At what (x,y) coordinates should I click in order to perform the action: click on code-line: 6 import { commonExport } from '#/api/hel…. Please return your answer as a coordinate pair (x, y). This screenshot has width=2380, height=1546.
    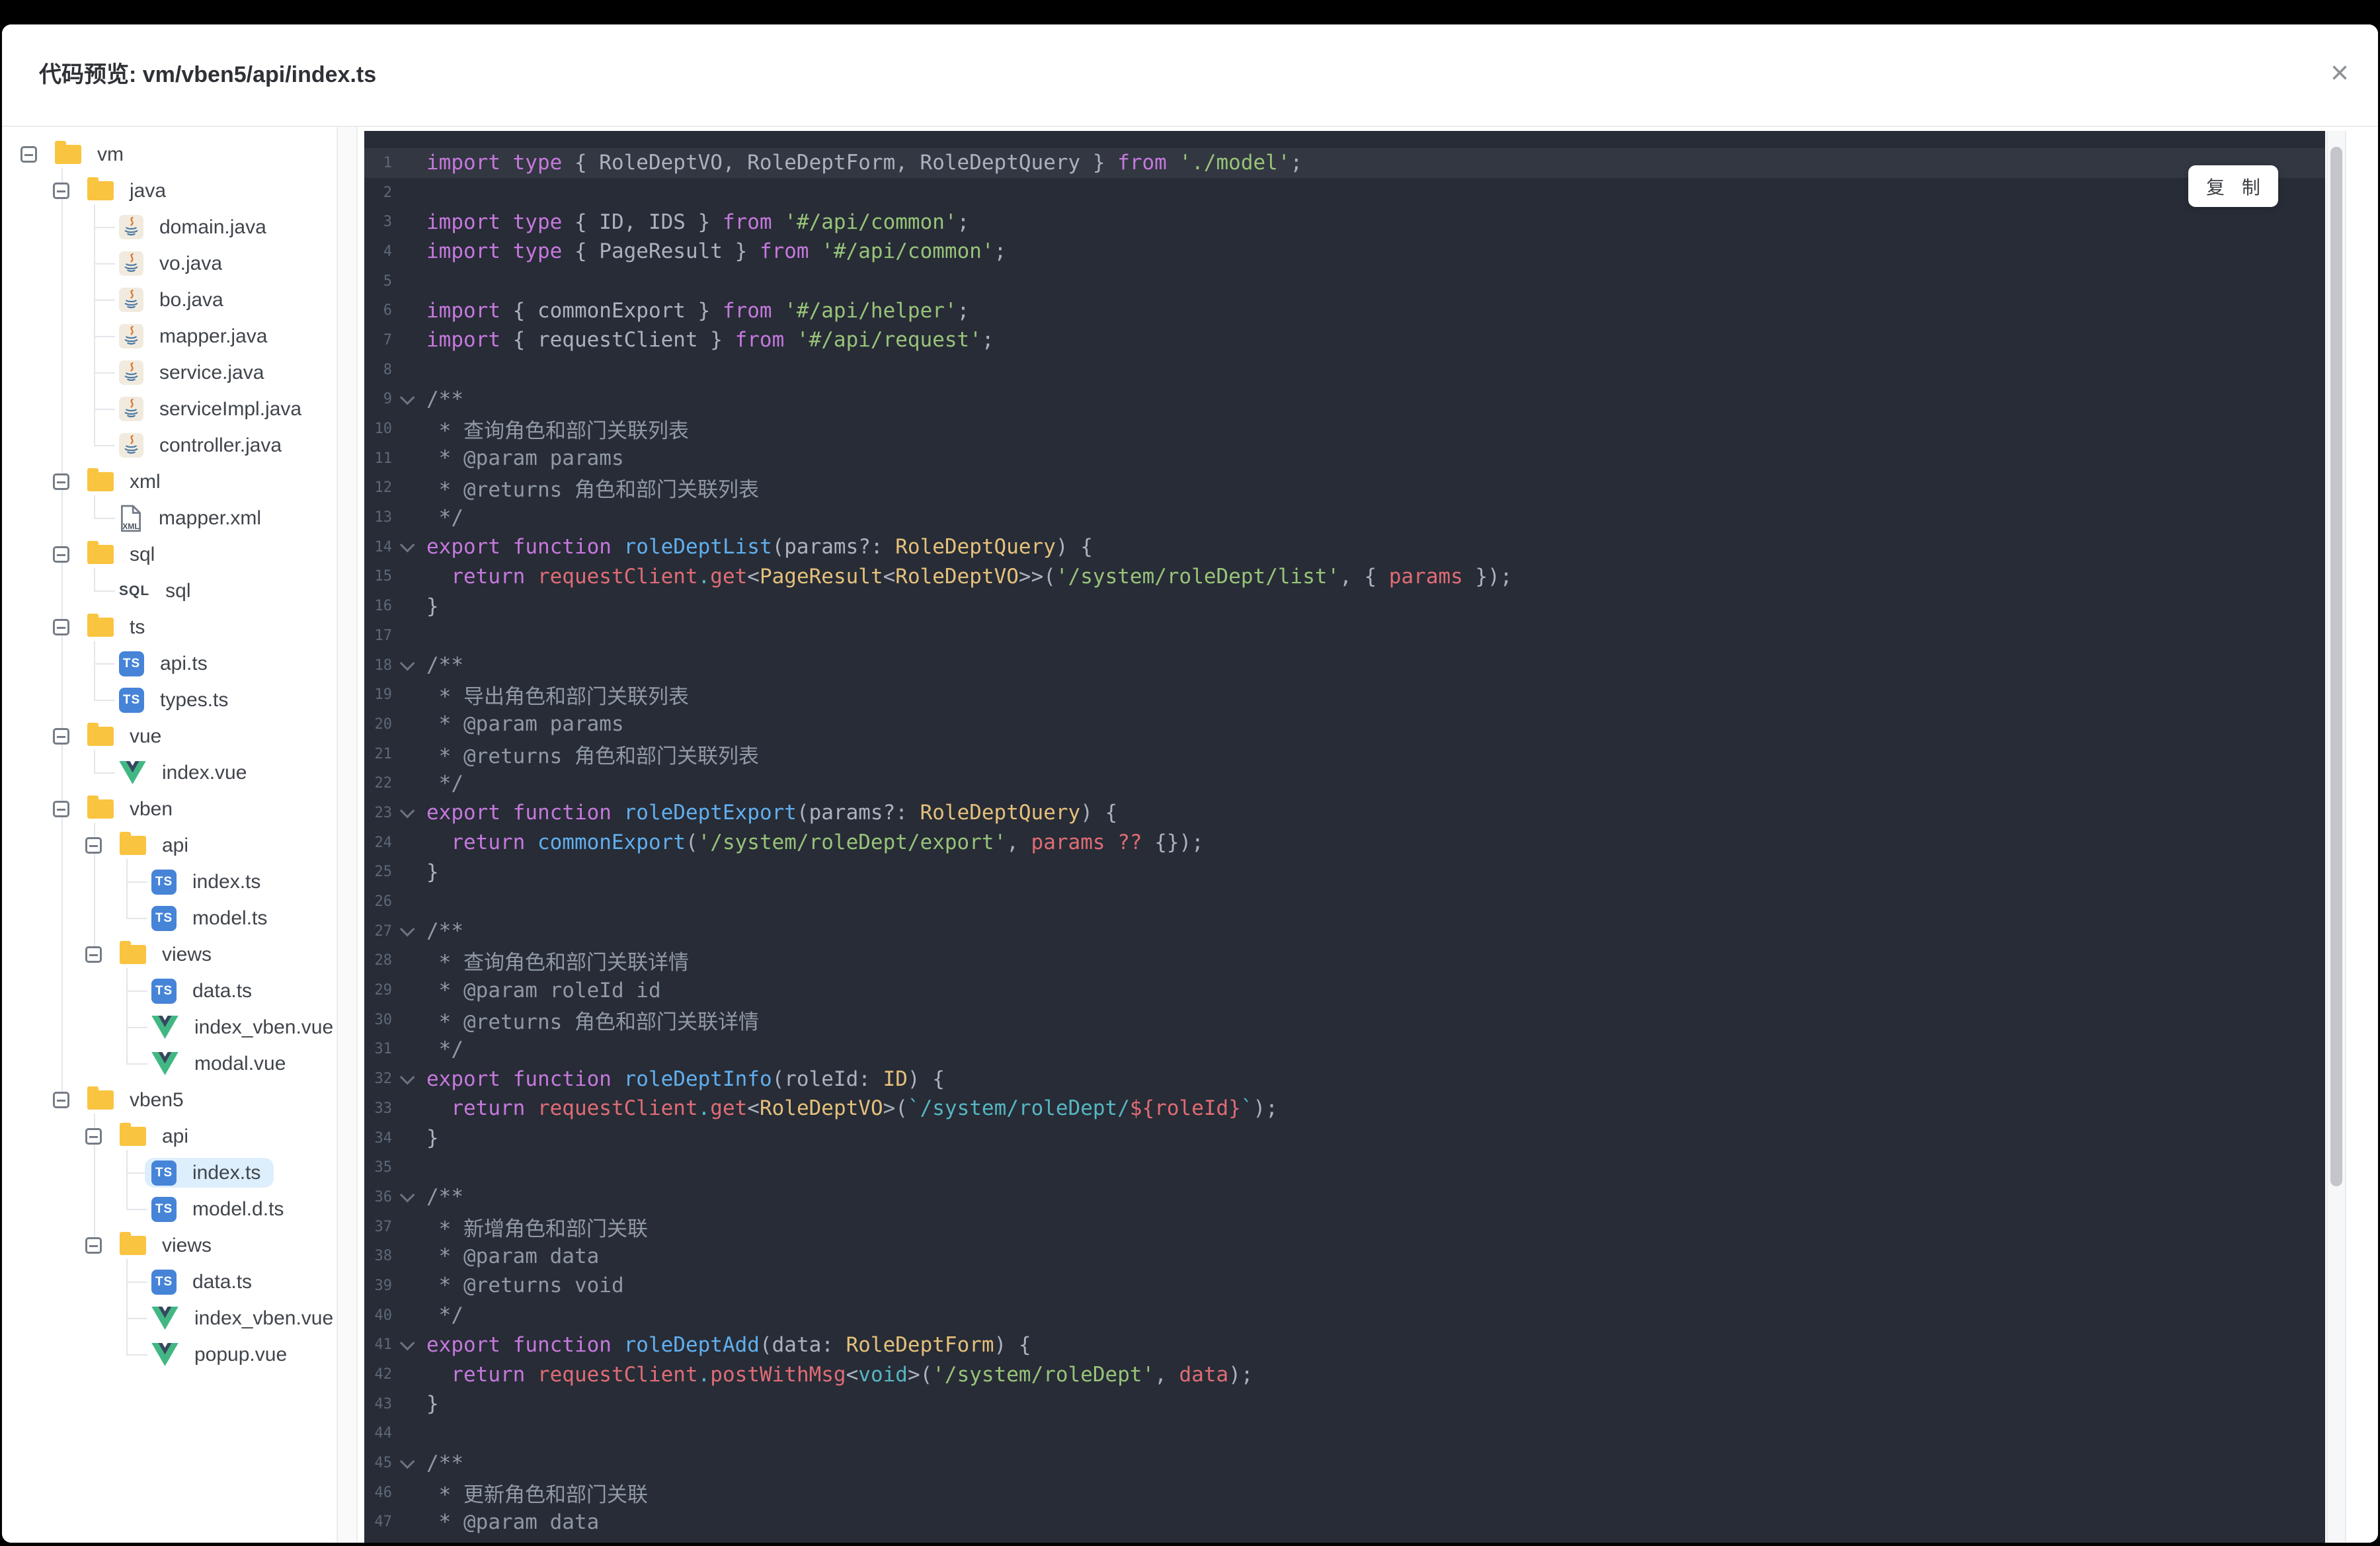
    Looking at the image, I should click on (1344, 310).